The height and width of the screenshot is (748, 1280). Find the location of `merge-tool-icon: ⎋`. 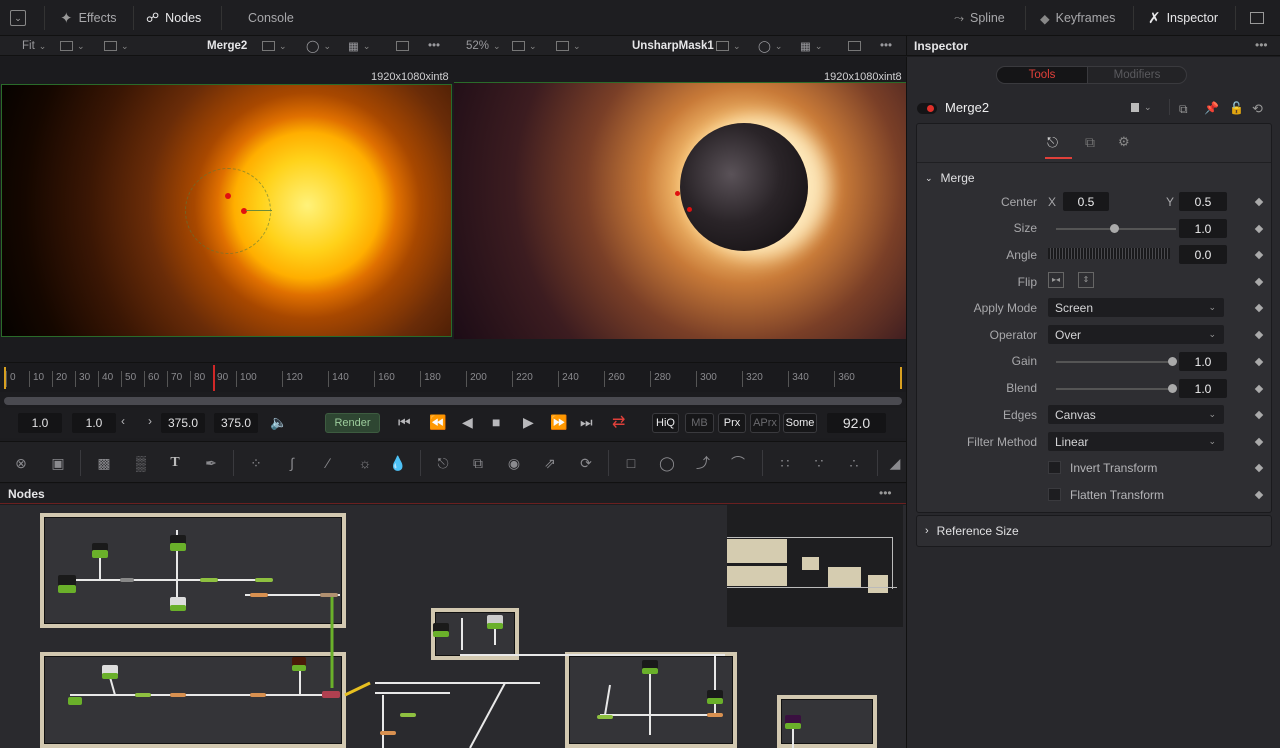

merge-tool-icon: ⎋ is located at coordinates (443, 463).